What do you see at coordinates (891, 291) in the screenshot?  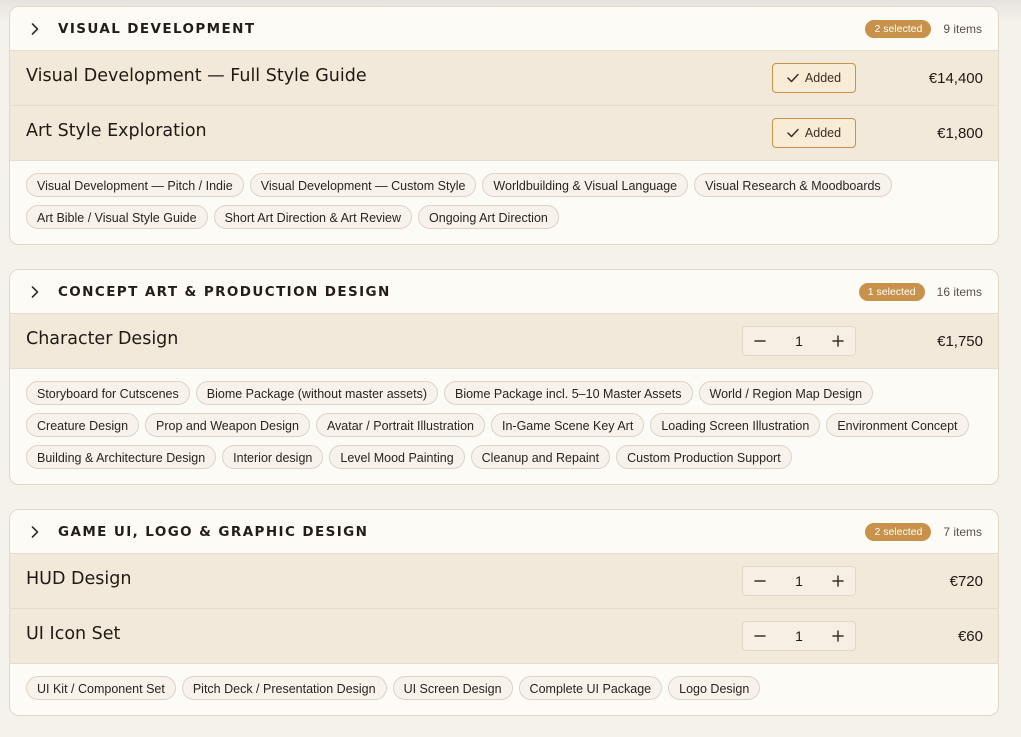 I see `selected-badge: 1 selected` at bounding box center [891, 291].